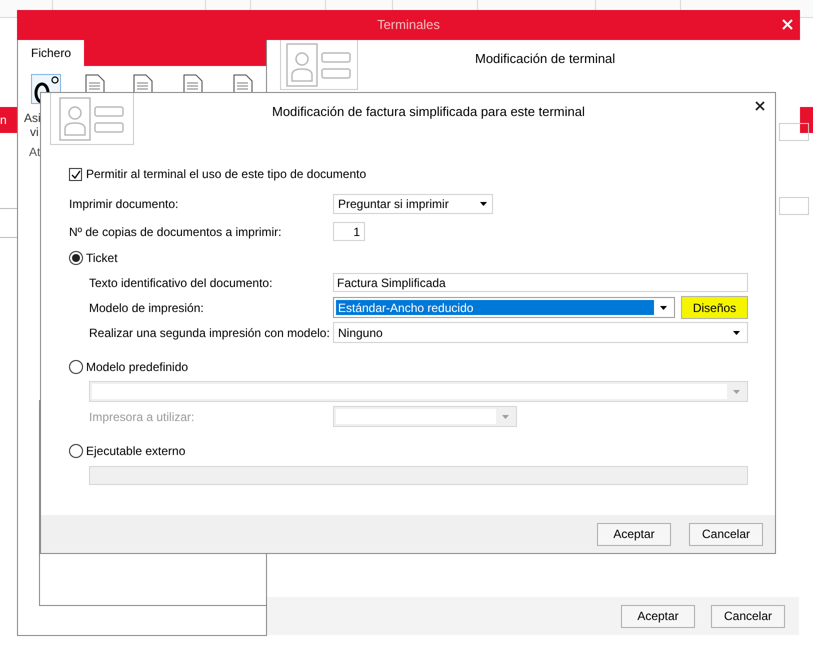  What do you see at coordinates (3, 120) in the screenshot?
I see `sheet-label: n` at bounding box center [3, 120].